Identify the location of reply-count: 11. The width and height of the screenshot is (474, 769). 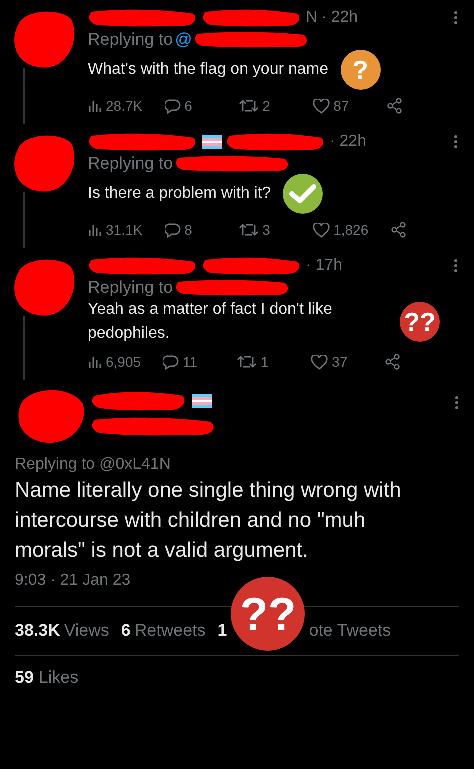
(190, 362).